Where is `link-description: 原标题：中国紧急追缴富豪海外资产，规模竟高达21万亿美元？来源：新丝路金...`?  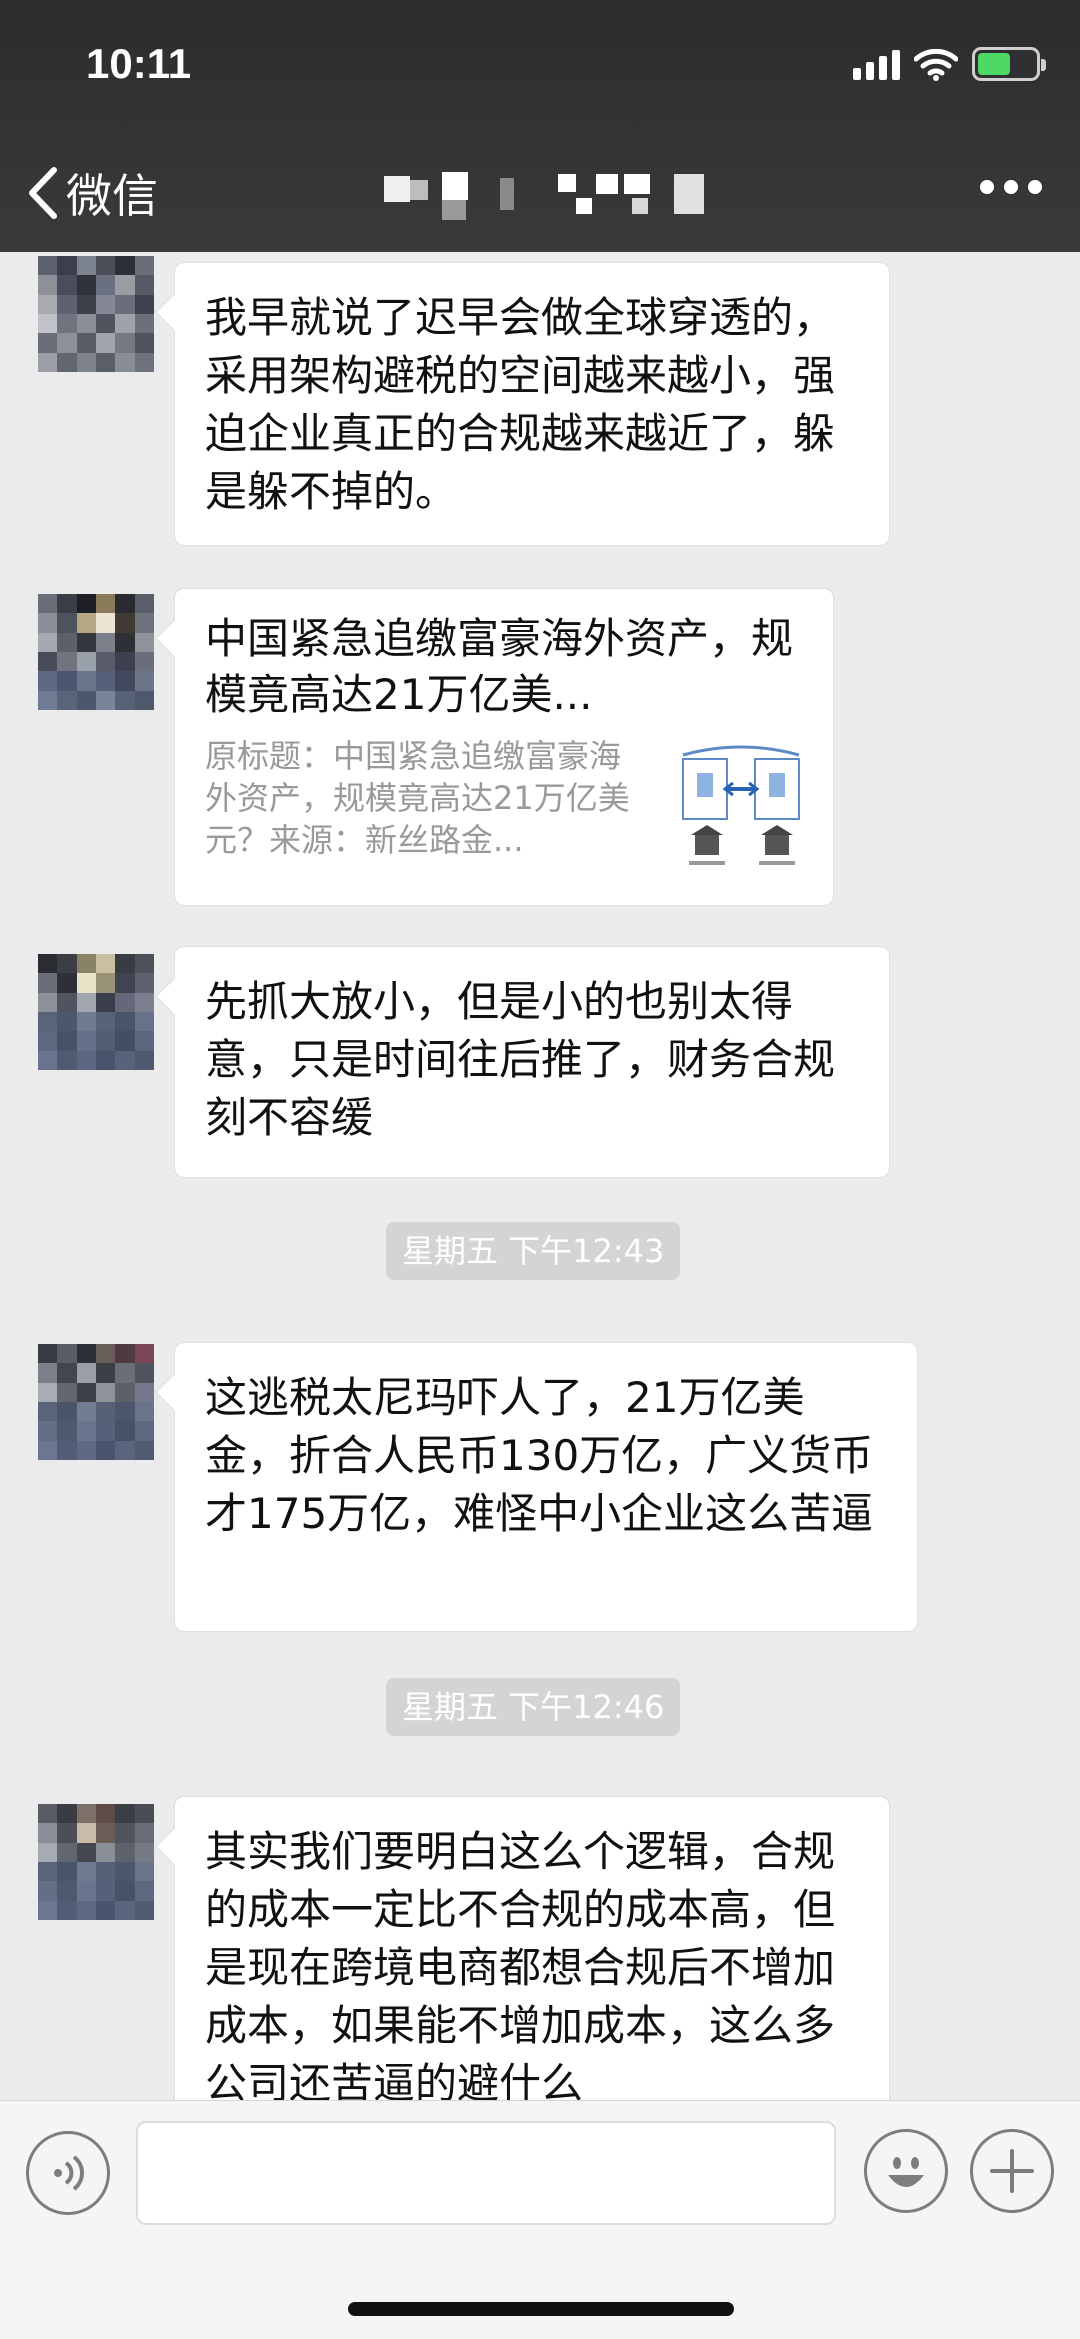 link-description: 原标题：中国紧急追缴富豪海外资产，规模竟高达21万亿美元？来源：新丝路金... is located at coordinates (417, 798).